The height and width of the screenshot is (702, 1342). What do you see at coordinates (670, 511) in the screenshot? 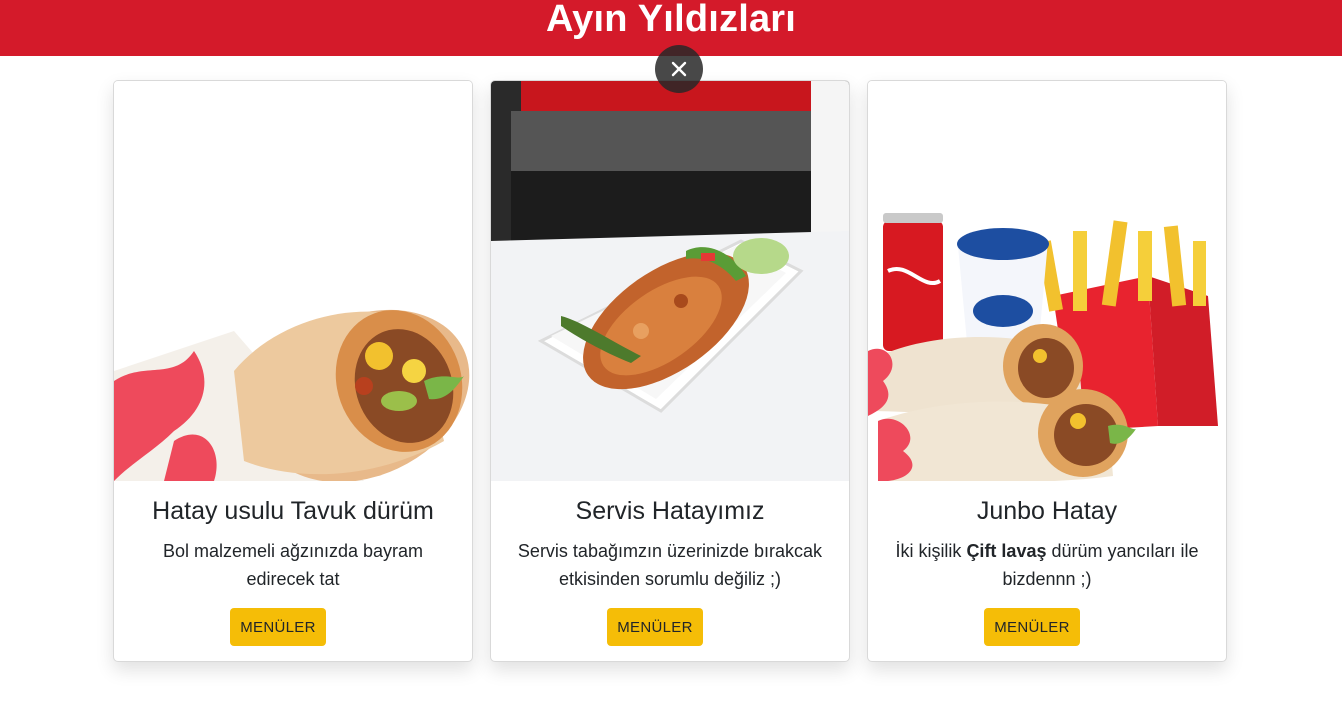
I see `card-title: Servis Hatayımız` at bounding box center [670, 511].